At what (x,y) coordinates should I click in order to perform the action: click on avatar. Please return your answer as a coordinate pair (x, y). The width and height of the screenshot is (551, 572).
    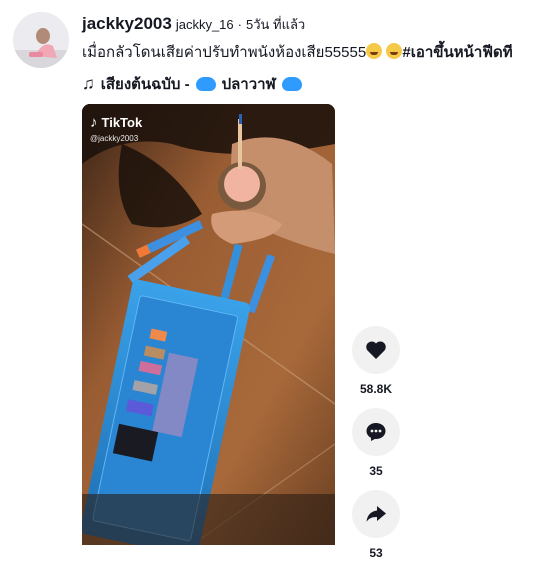
    Looking at the image, I should click on (41, 40).